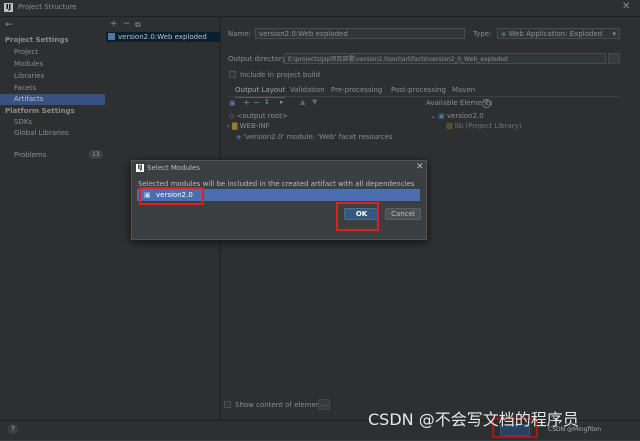 The image size is (640, 441). I want to click on csdn-watermark-small: CSDN @Mingfiton, so click(575, 429).